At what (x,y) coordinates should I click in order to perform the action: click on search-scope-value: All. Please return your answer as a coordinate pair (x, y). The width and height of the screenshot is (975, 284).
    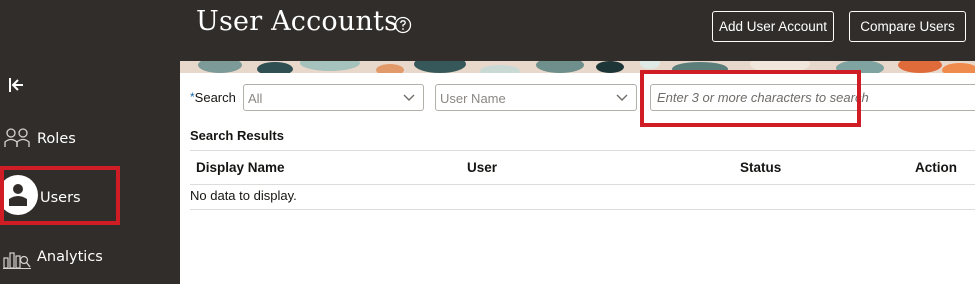
    Looking at the image, I should click on (255, 98).